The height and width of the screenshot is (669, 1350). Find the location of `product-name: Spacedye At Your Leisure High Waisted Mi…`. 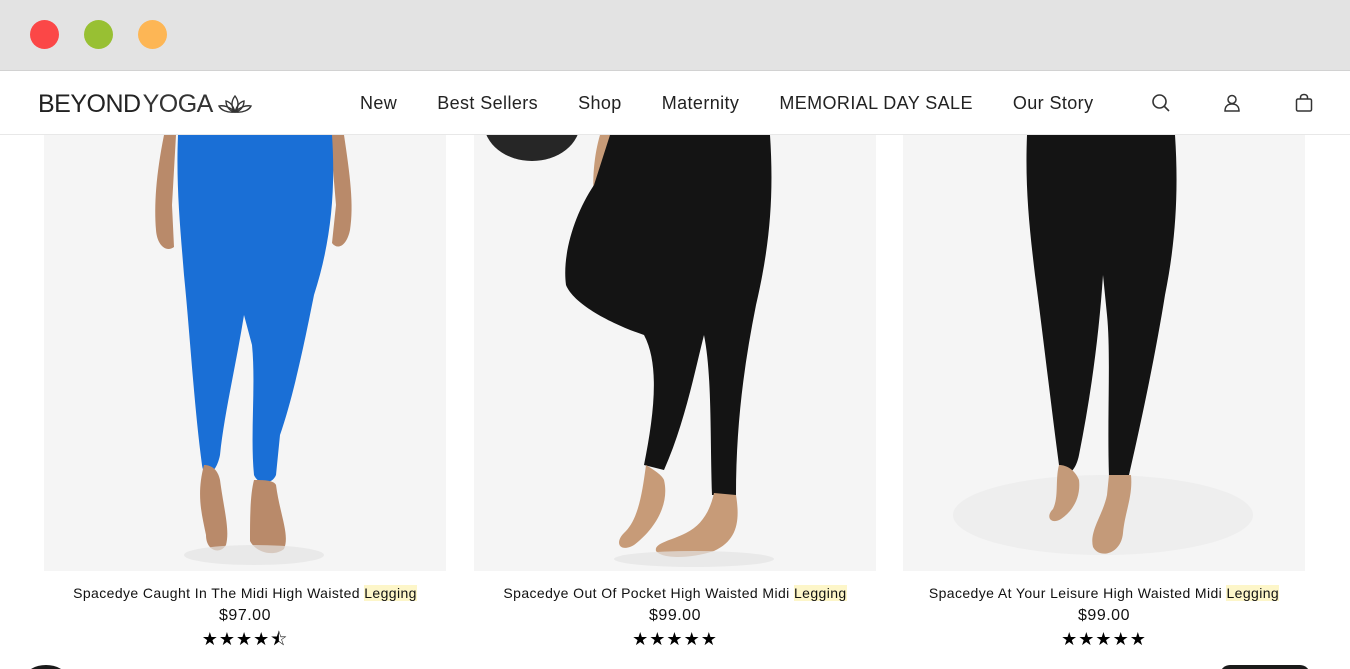

product-name: Spacedye At Your Leisure High Waisted Mi… is located at coordinates (1104, 593).